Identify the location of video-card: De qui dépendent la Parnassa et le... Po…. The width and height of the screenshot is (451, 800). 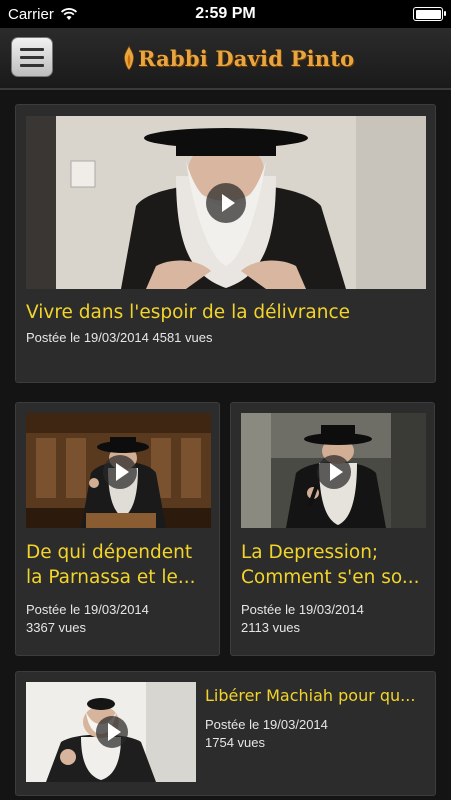
(117, 529).